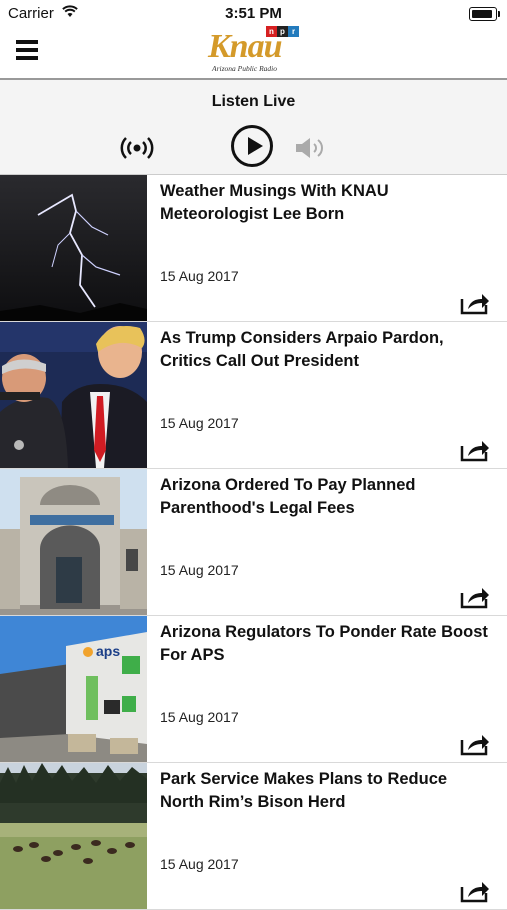 This screenshot has height=910, width=507. Describe the element at coordinates (311, 148) in the screenshot. I see `volume-icon` at that location.